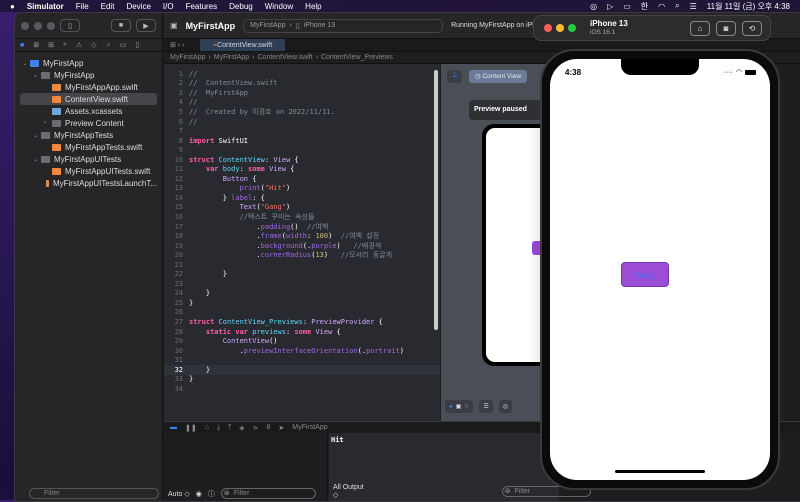  I want to click on file-tree-item: › Preview Content, so click(88, 123).